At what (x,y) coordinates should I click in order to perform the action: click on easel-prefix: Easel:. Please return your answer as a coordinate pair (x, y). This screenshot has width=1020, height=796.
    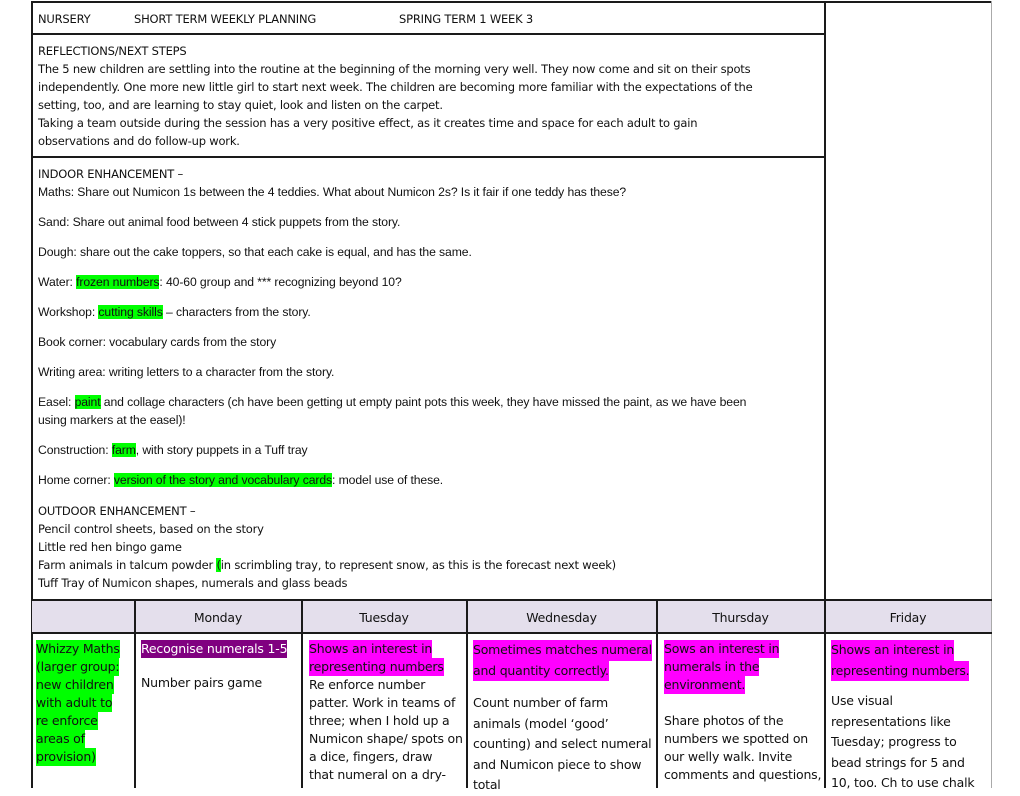
    Looking at the image, I should click on (56, 402).